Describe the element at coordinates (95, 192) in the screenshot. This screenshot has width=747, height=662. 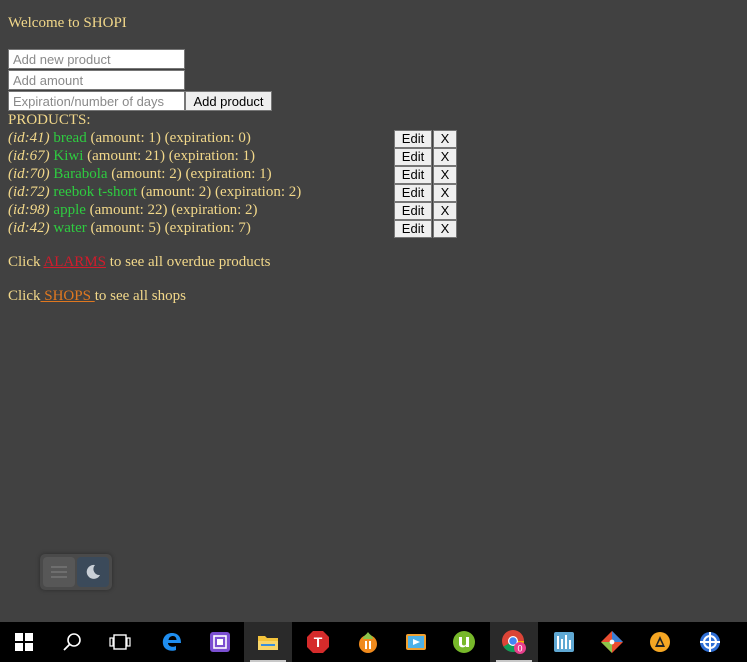
I see `product-name: reebok t-short` at that location.